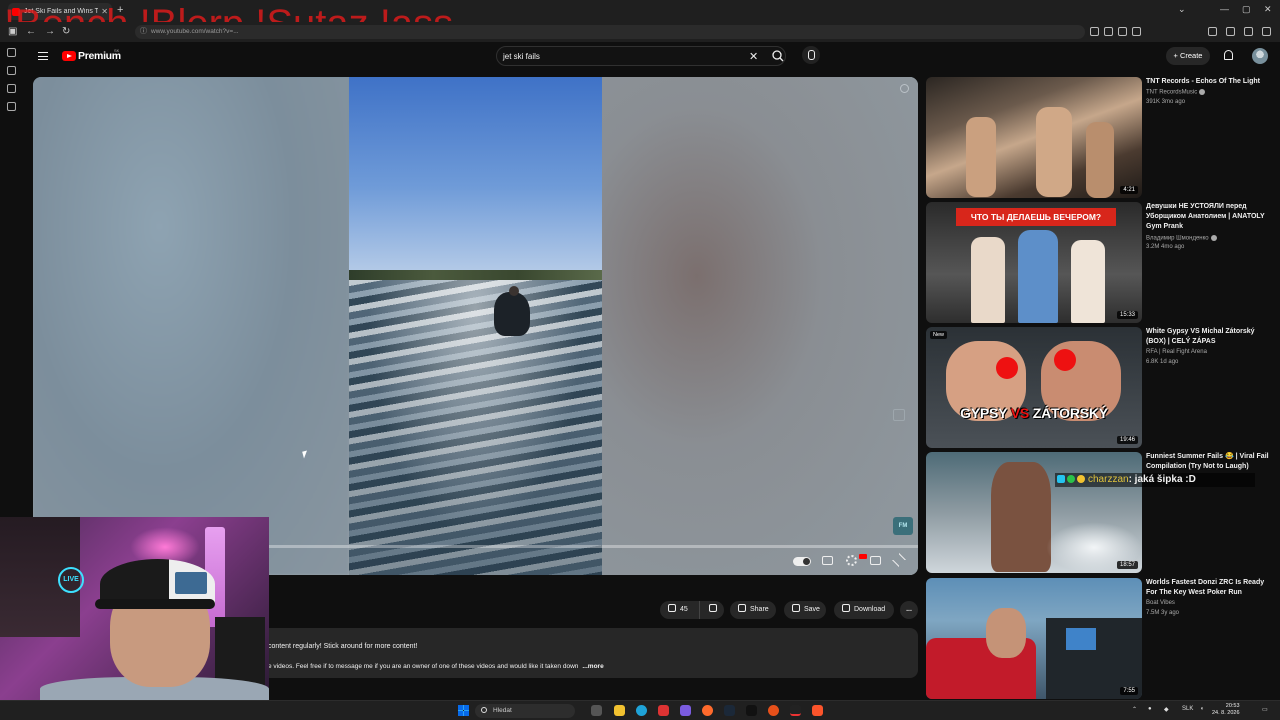  I want to click on file-explorer-icon, so click(619, 710).